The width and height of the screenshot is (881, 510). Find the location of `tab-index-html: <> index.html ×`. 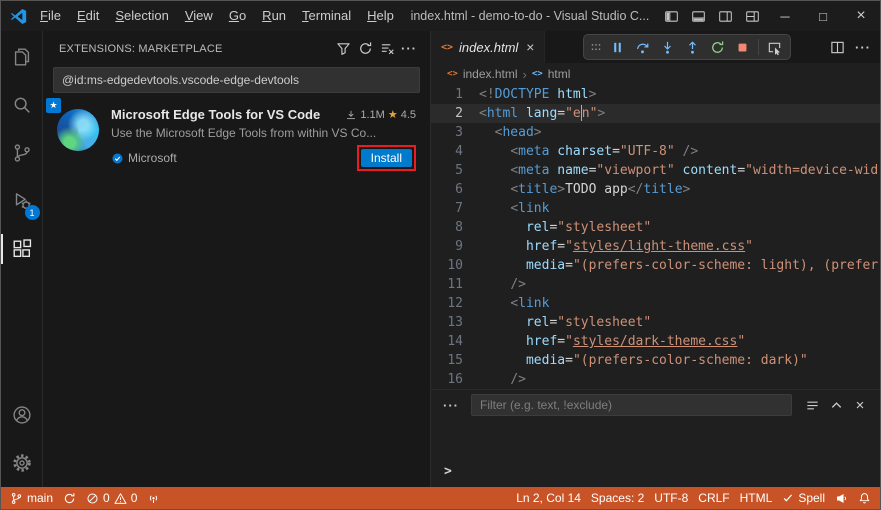

tab-index-html: <> index.html × is located at coordinates (488, 47).